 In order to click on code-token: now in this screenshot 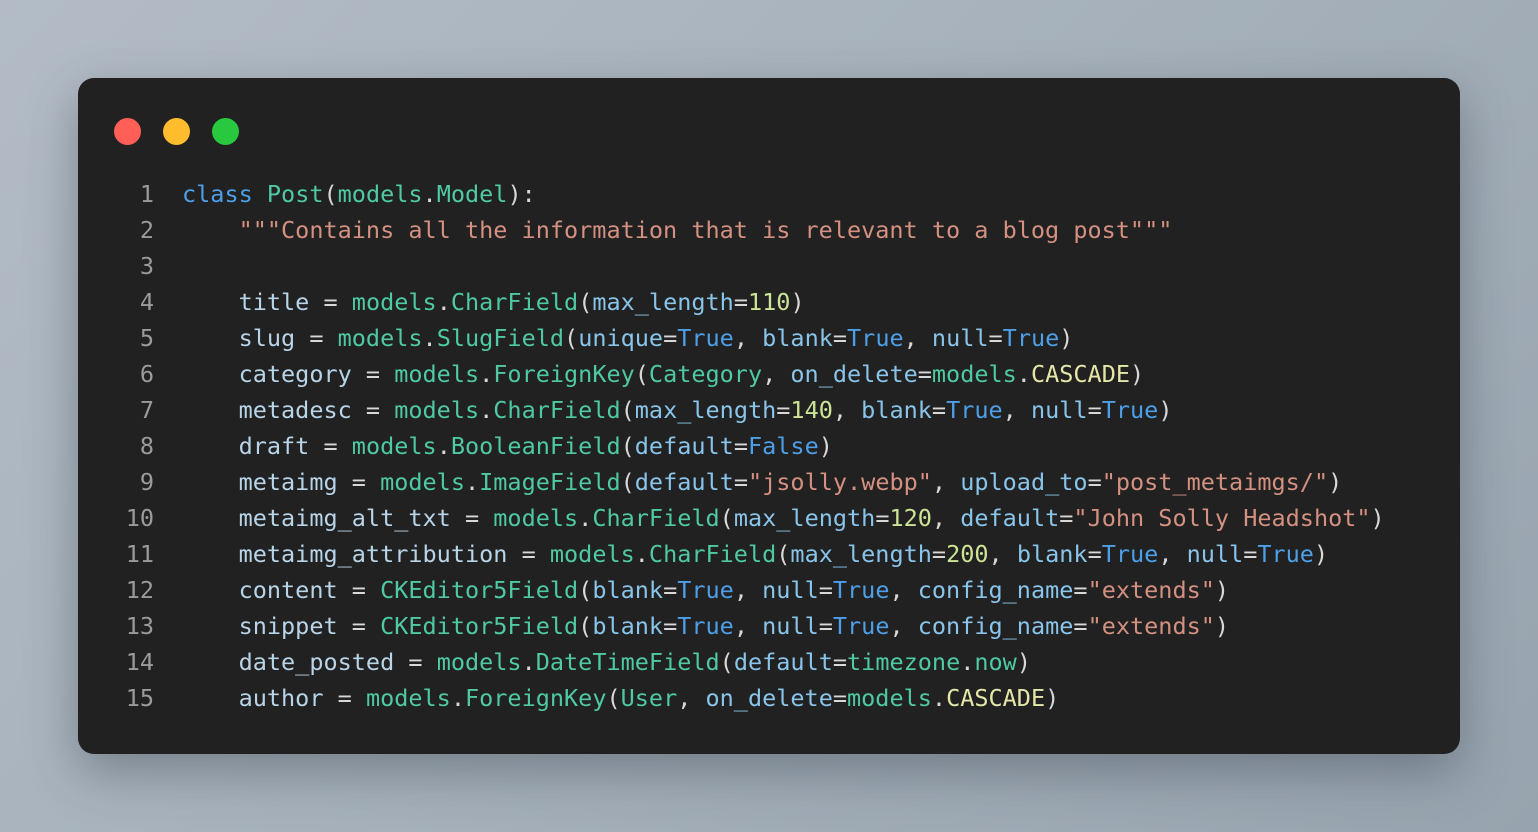, I will do `click(995, 662)`.